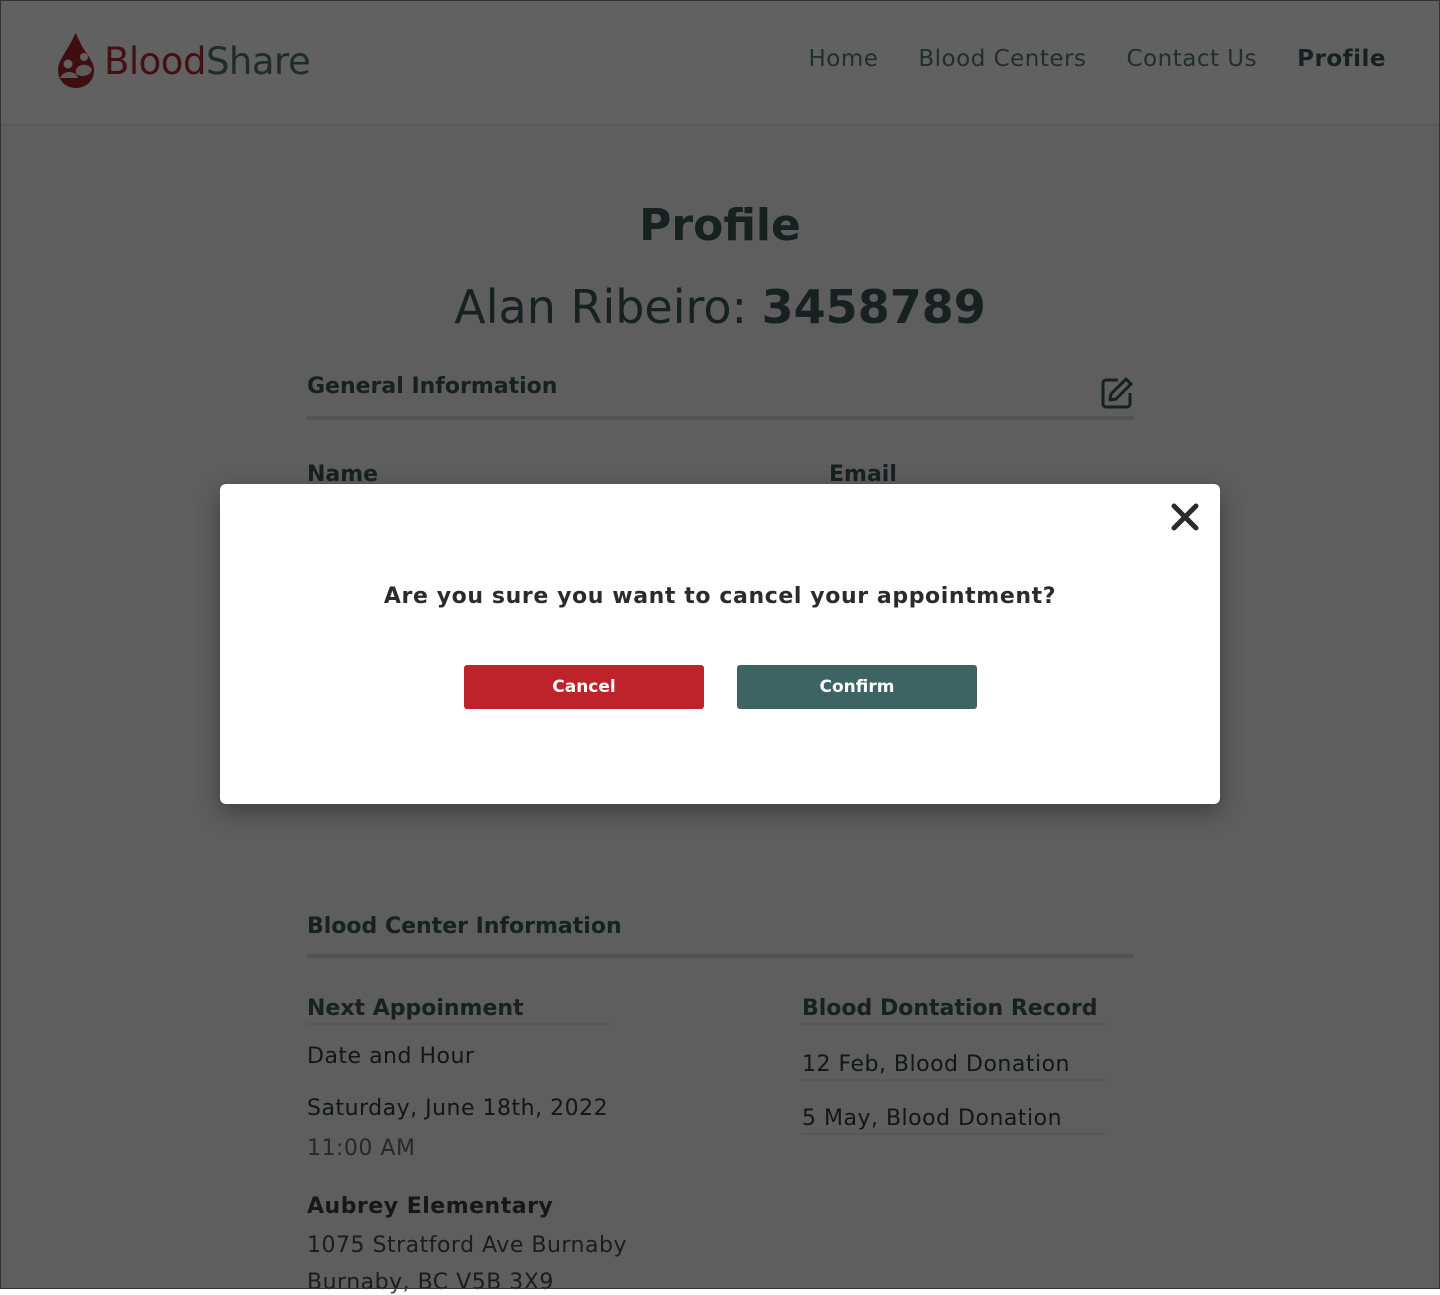 The height and width of the screenshot is (1295, 1440). Describe the element at coordinates (1185, 517) in the screenshot. I see `close-icon` at that location.